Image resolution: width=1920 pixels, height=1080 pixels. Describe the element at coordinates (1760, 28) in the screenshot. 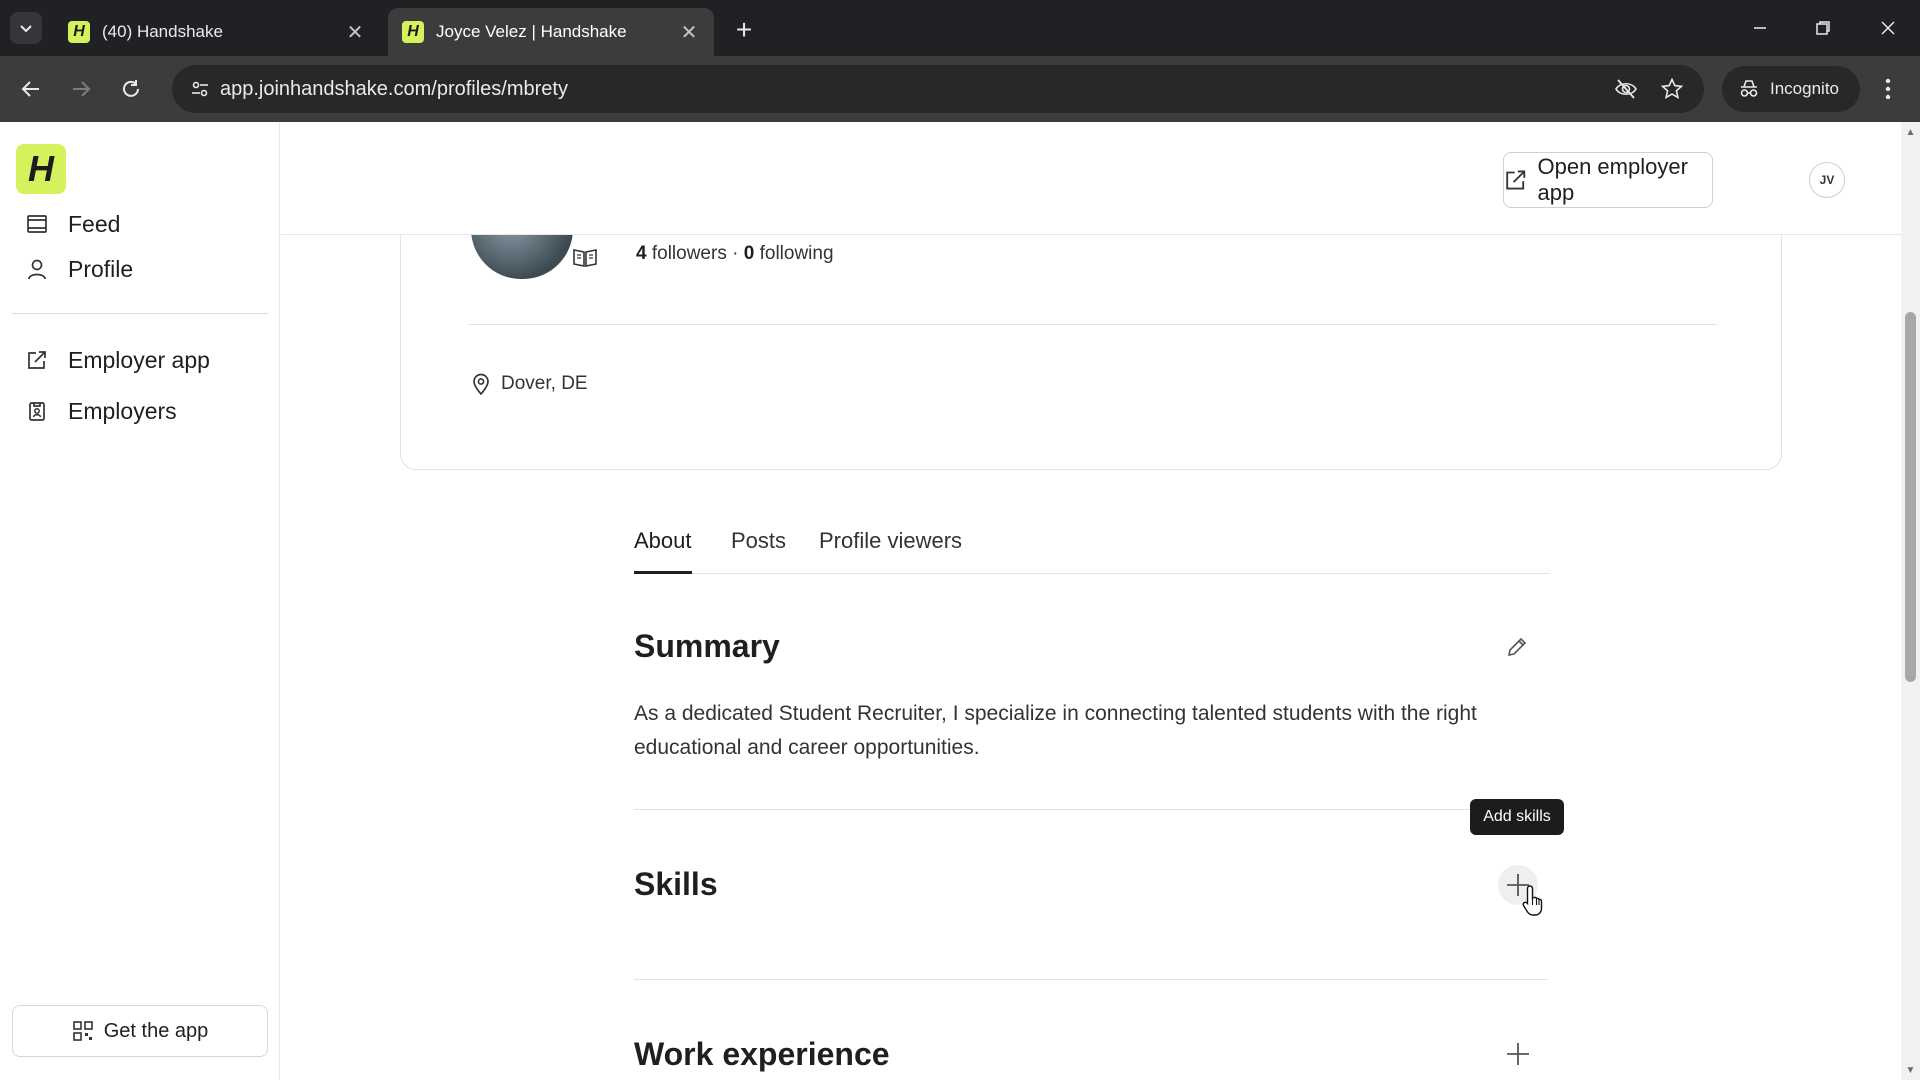

I see `minimize-window-icon` at that location.